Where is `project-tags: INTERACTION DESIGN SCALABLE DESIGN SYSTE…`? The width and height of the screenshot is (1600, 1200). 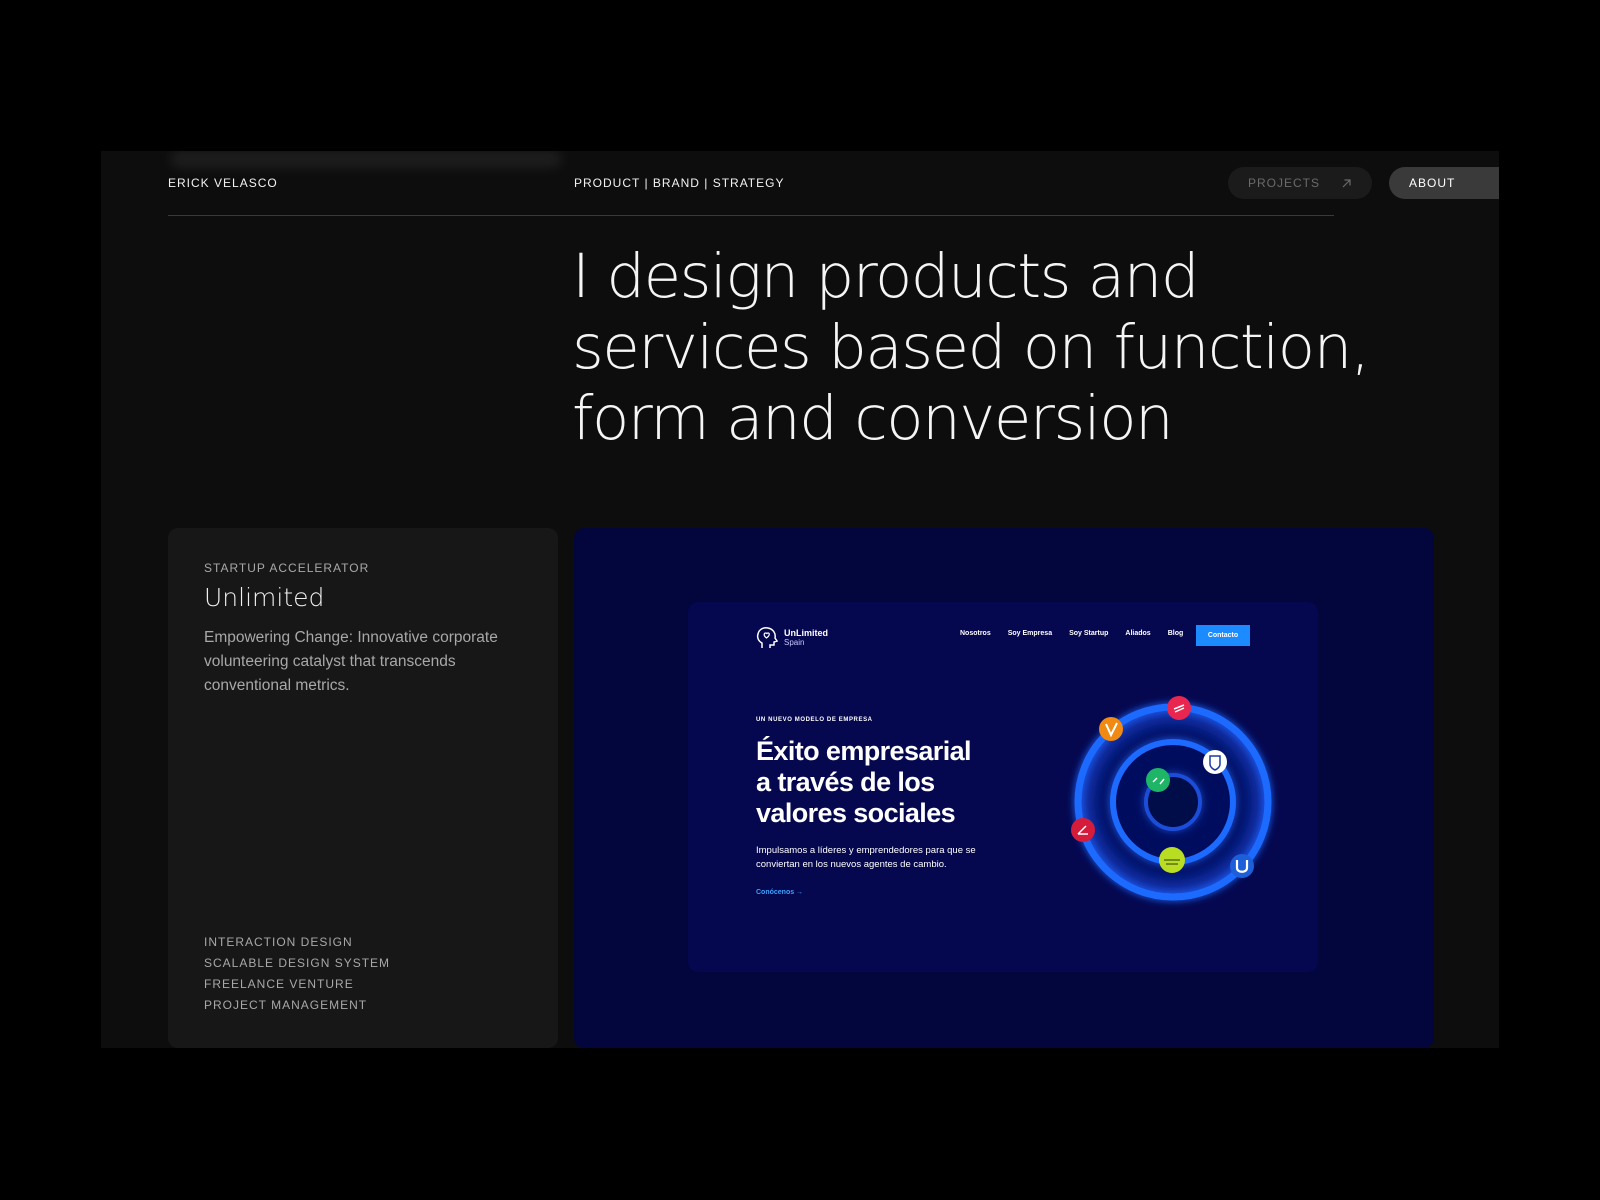 project-tags: INTERACTION DESIGN SCALABLE DESIGN SYSTE… is located at coordinates (297, 974).